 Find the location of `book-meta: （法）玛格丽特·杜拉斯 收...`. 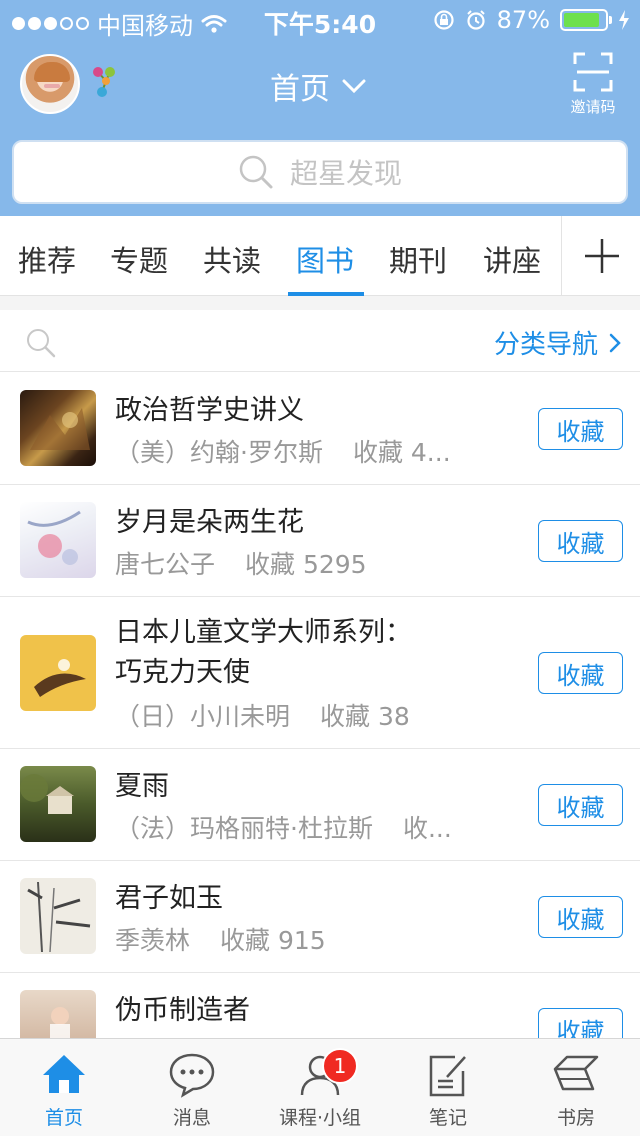

book-meta: （法）玛格丽特·杜拉斯 收... is located at coordinates (283, 827).